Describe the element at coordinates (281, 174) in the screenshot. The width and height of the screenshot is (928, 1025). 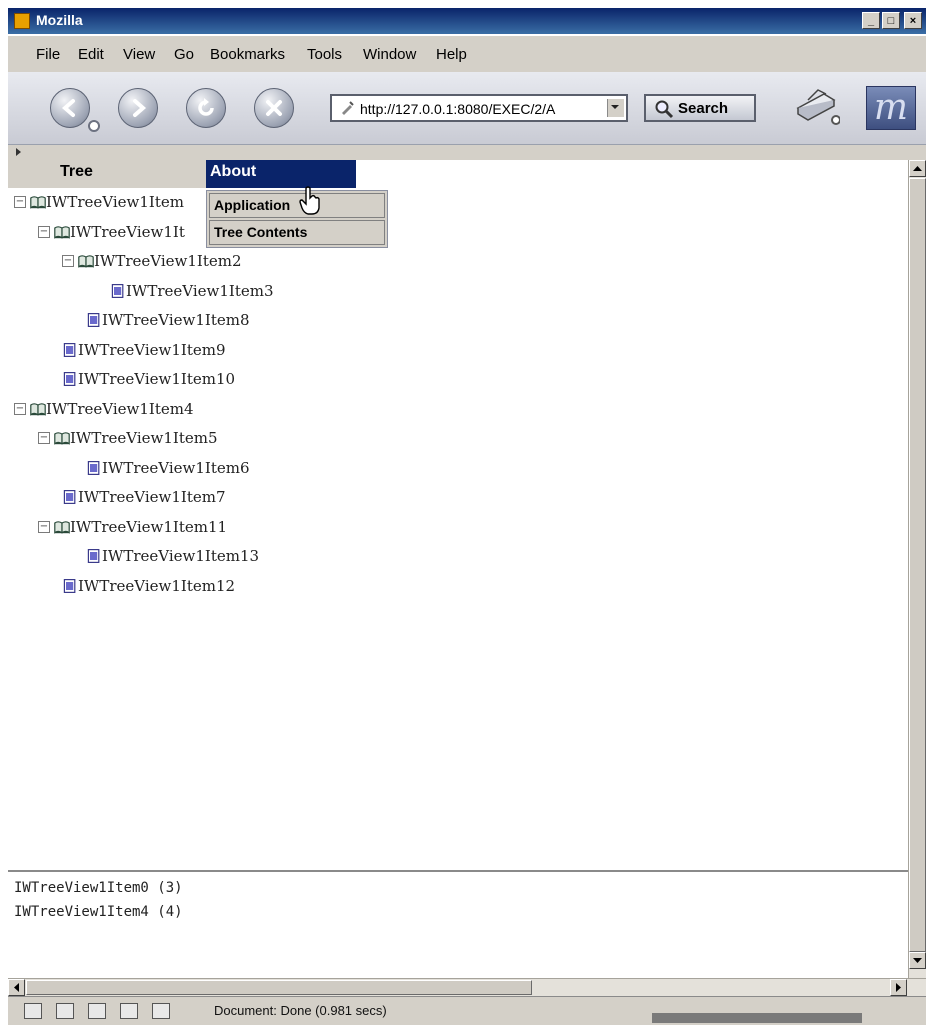
I see `page-menu-about: About` at that location.